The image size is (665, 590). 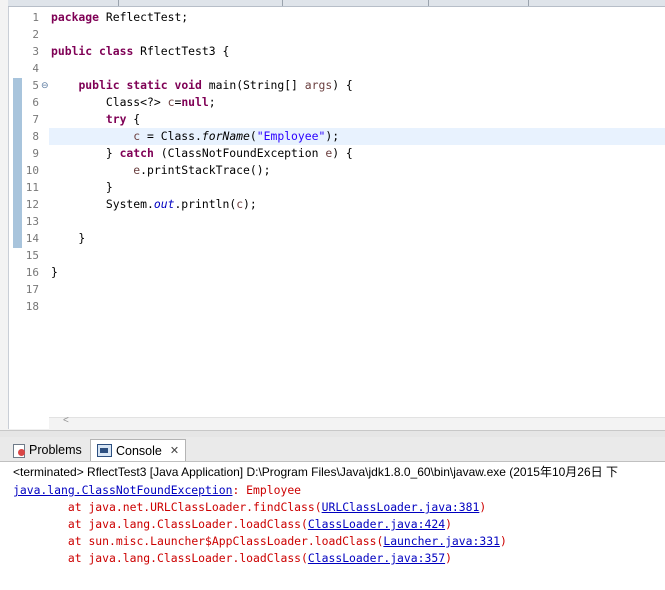 What do you see at coordinates (202, 153) in the screenshot?
I see `code-line-9: } catch (ClassNotFoundException e) {` at bounding box center [202, 153].